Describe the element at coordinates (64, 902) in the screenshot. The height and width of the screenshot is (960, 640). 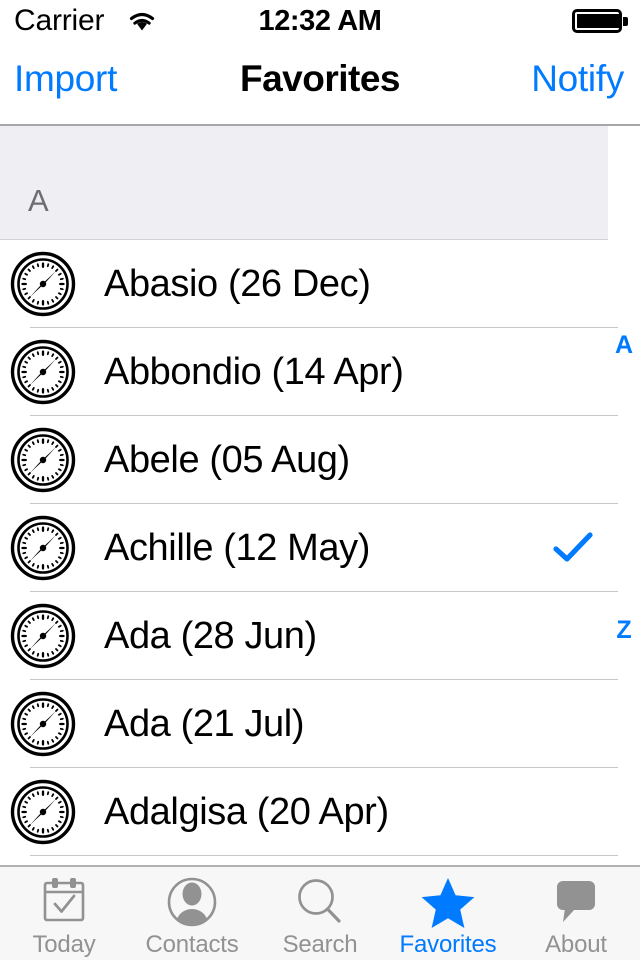
I see `calendar-check-icon` at that location.